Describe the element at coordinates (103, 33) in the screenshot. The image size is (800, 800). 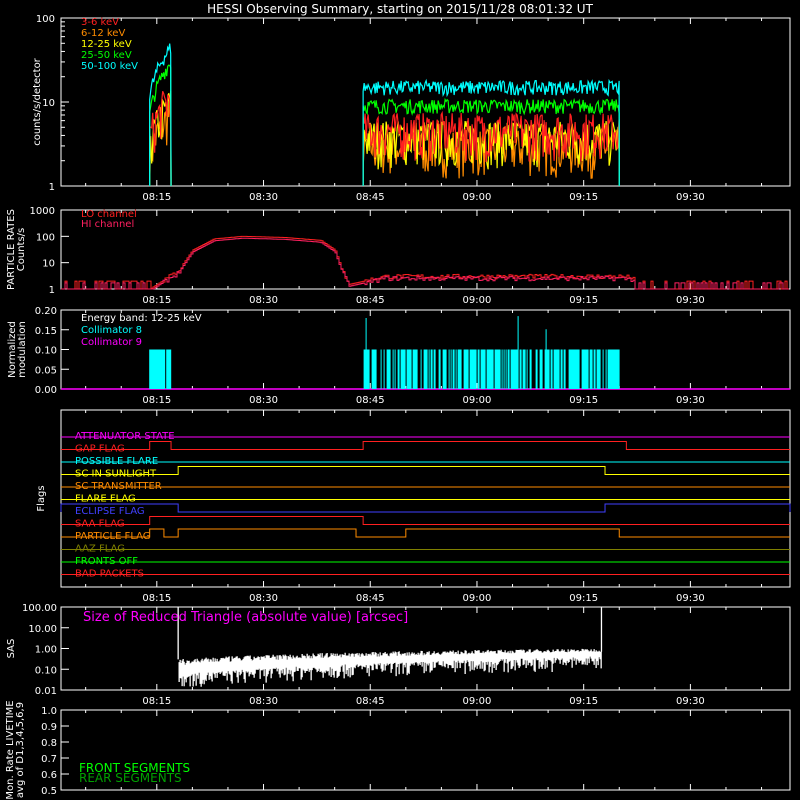
I see `legend-entry: 6-12 keV` at that location.